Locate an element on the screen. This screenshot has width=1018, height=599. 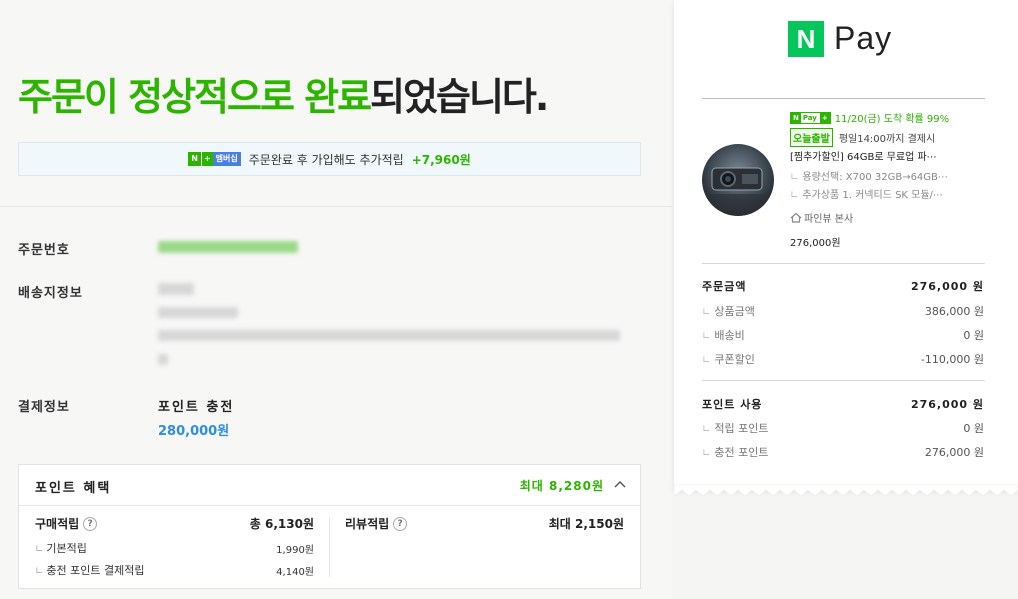
review-reward-total: 최대 2,150원 is located at coordinates (586, 524).